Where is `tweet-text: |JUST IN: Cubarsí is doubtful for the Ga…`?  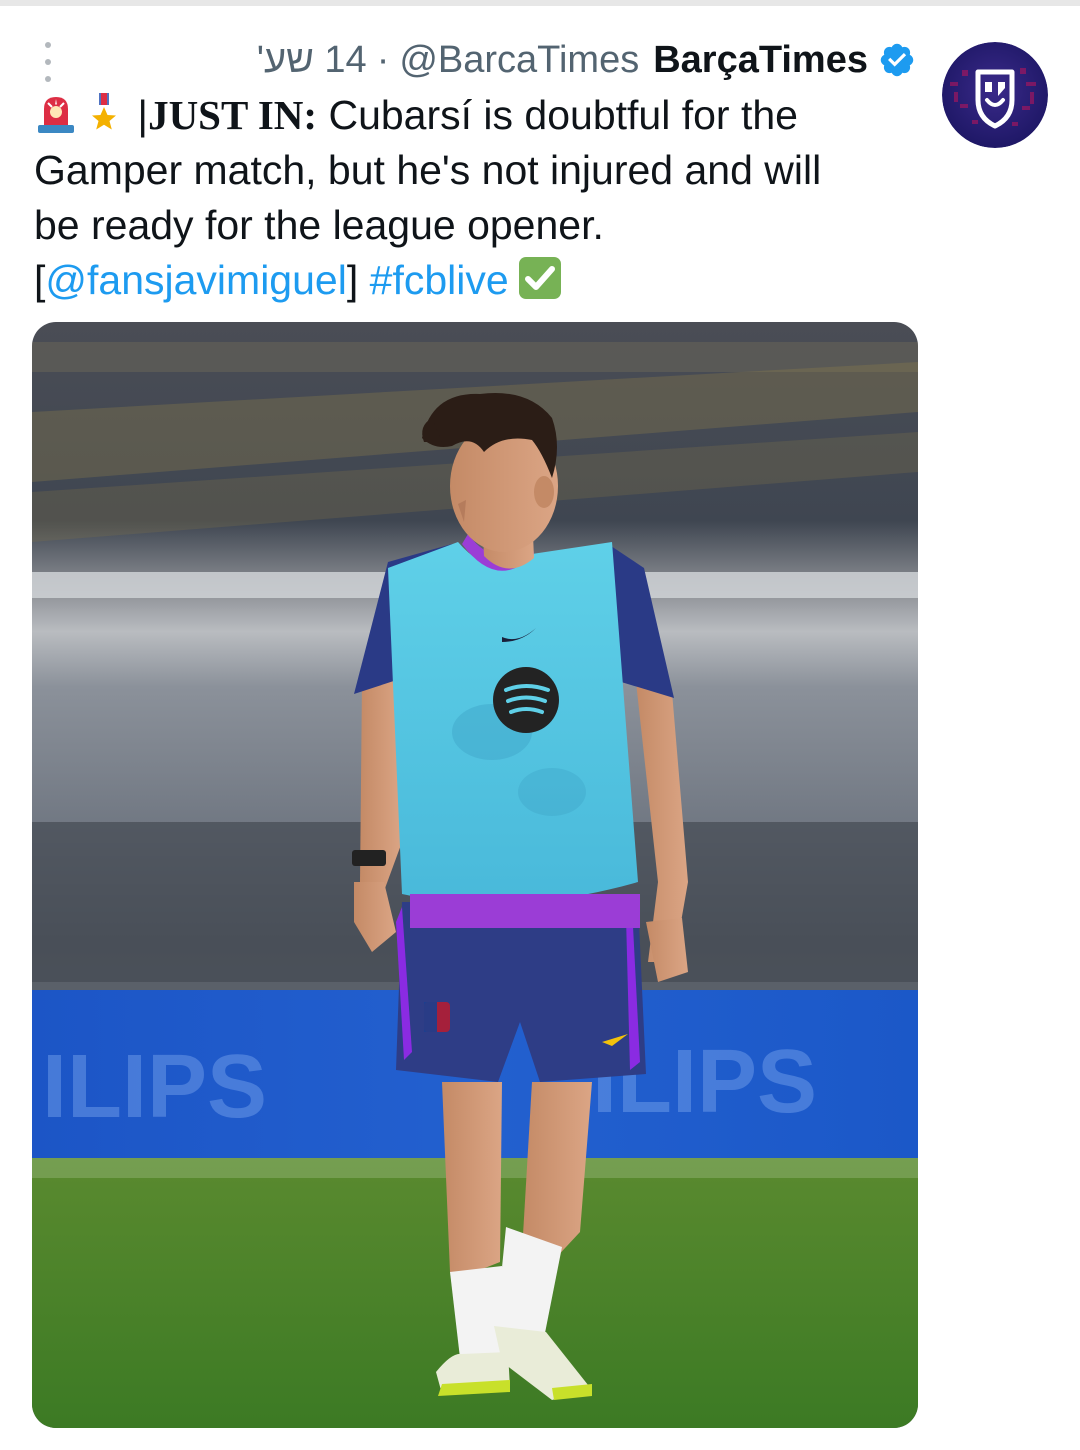
tweet-text: |JUST IN: Cubarsí is doubtful for the Ga… is located at coordinates (474, 198).